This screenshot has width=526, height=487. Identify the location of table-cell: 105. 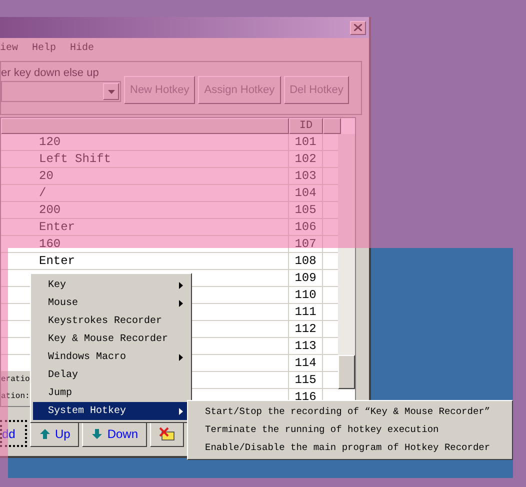
(306, 210).